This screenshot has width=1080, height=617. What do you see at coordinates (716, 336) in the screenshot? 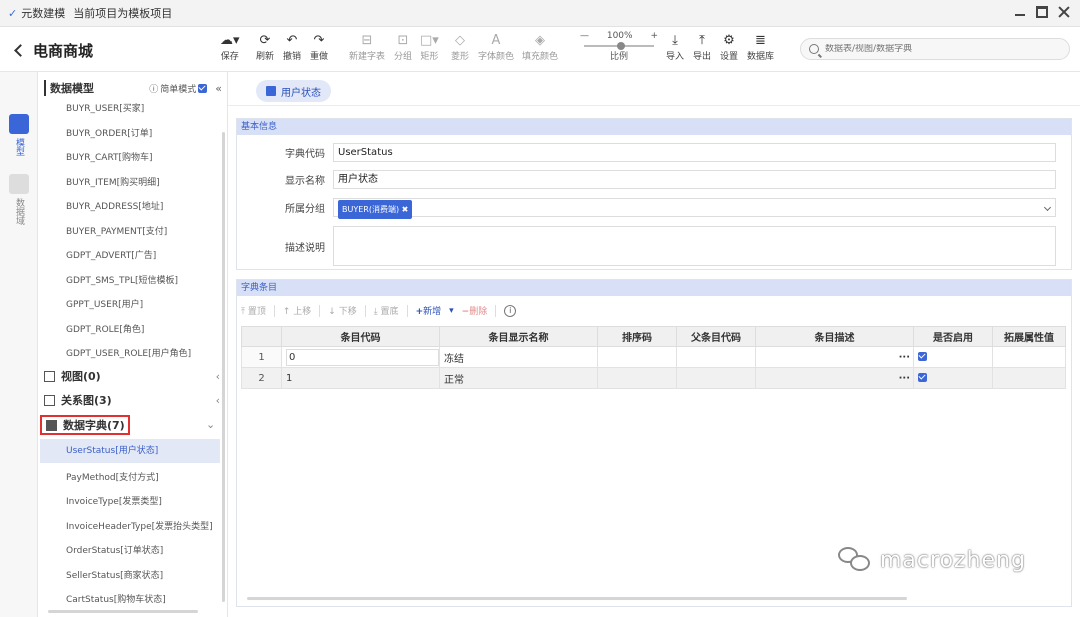
I see `col-parent-code: 父条目代码` at bounding box center [716, 336].